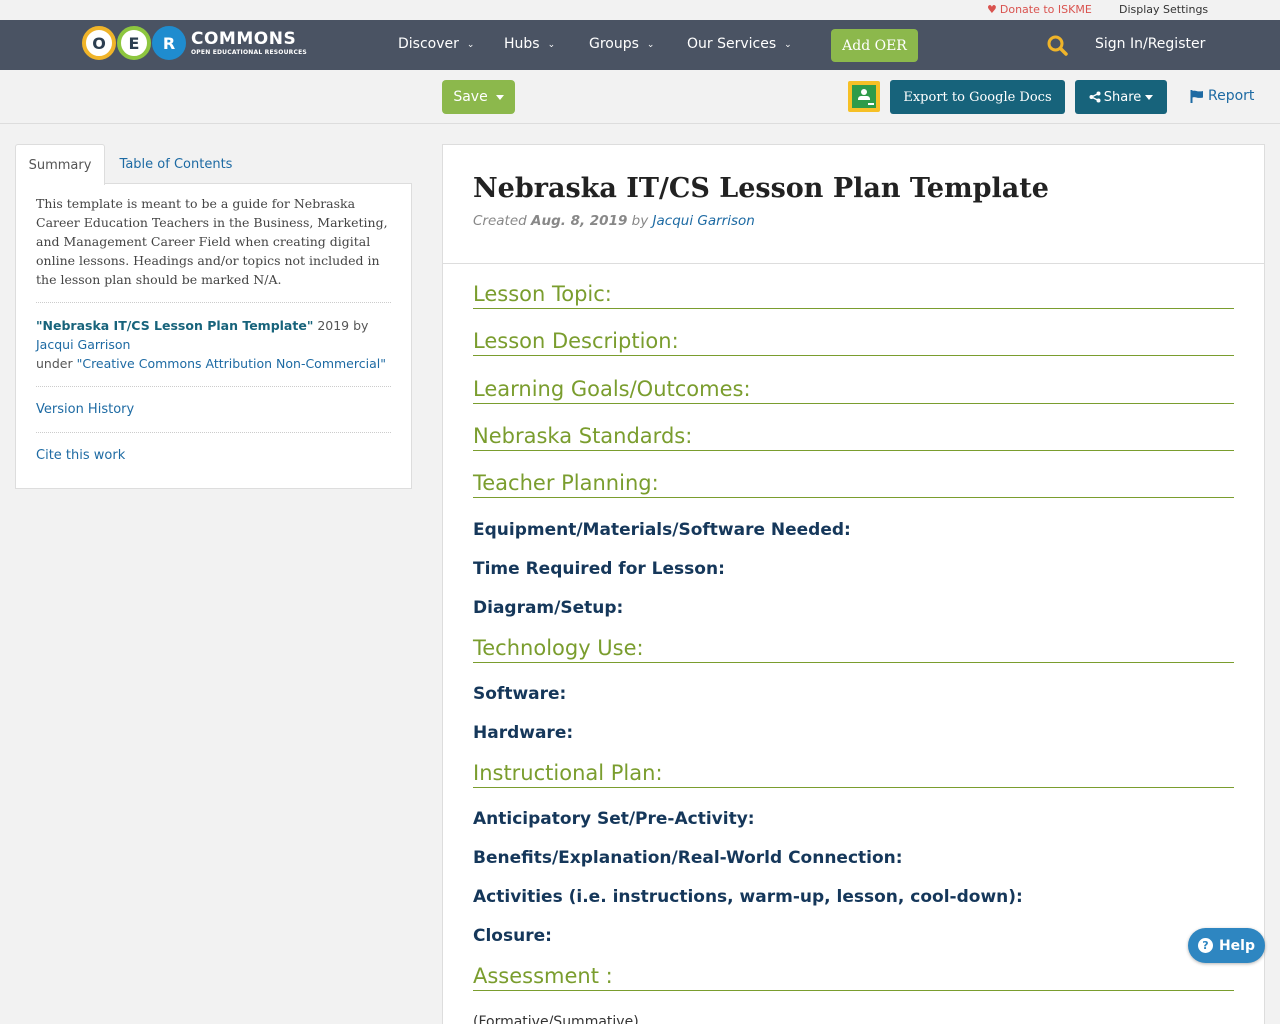 Image resolution: width=1280 pixels, height=1024 pixels. What do you see at coordinates (470, 97) in the screenshot?
I see `save-label: Save` at bounding box center [470, 97].